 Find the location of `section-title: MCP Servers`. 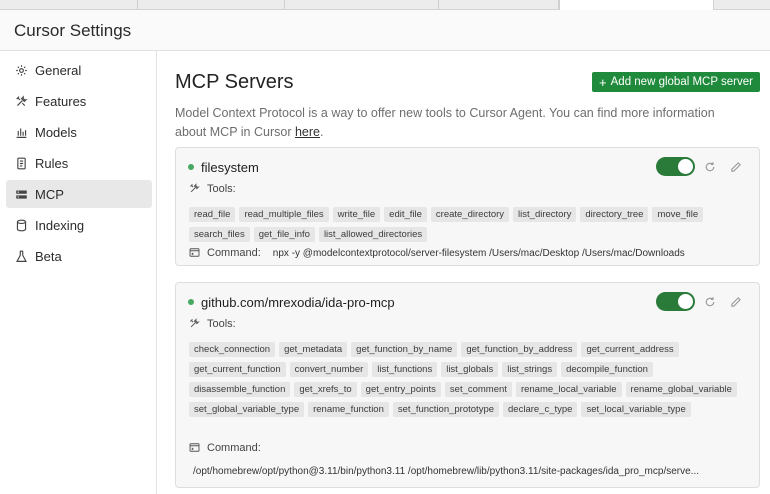

section-title: MCP Servers is located at coordinates (234, 82).